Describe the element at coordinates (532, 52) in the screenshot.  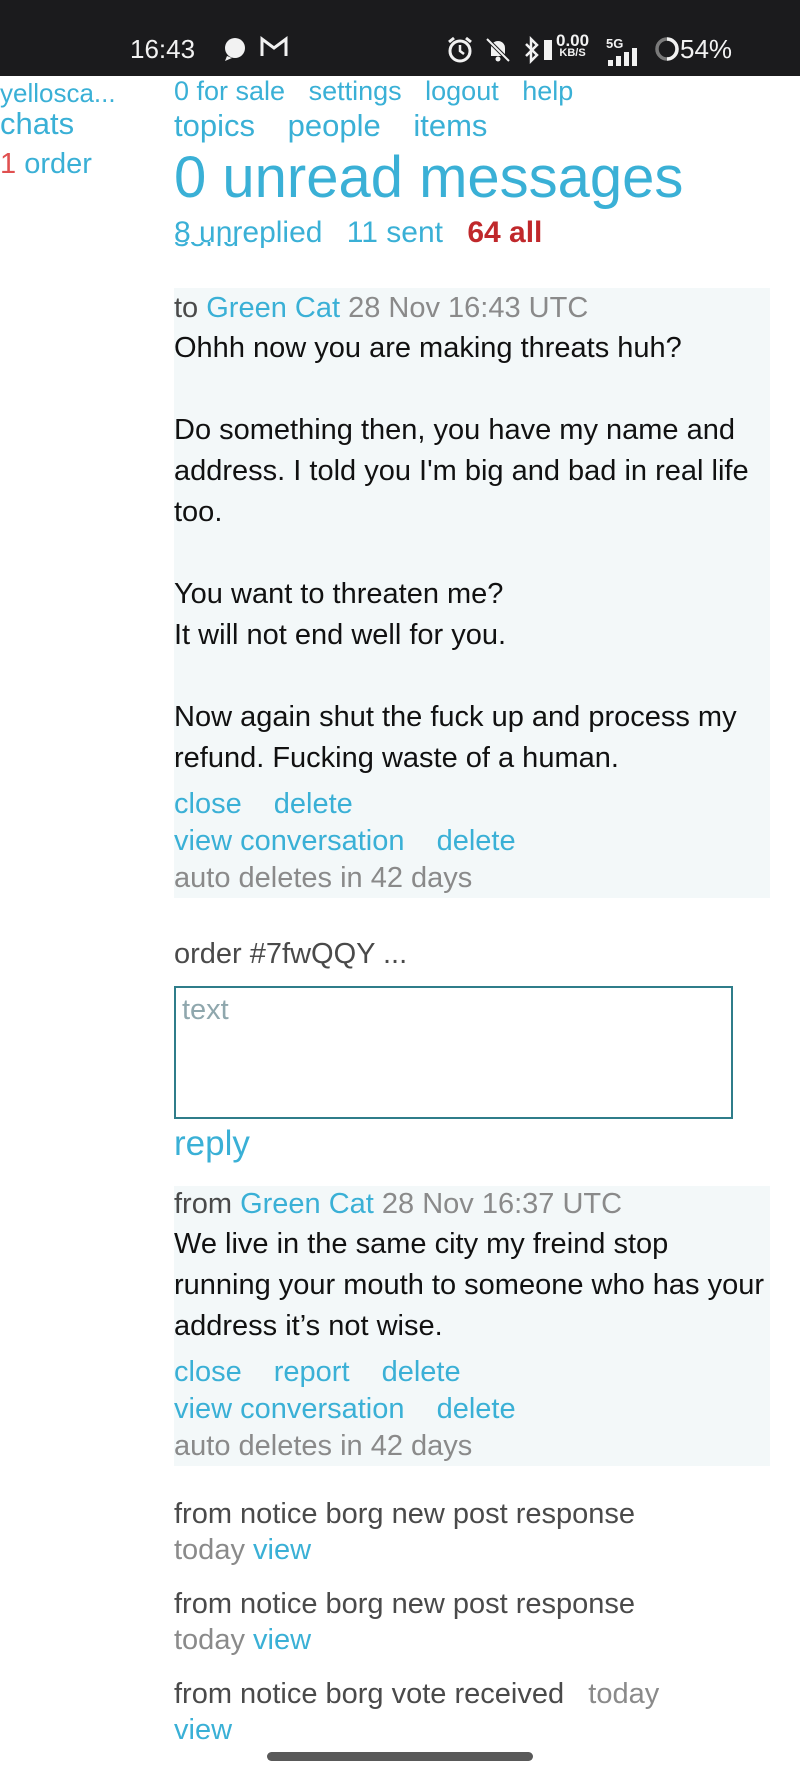
I see `bluetooth-icon` at that location.